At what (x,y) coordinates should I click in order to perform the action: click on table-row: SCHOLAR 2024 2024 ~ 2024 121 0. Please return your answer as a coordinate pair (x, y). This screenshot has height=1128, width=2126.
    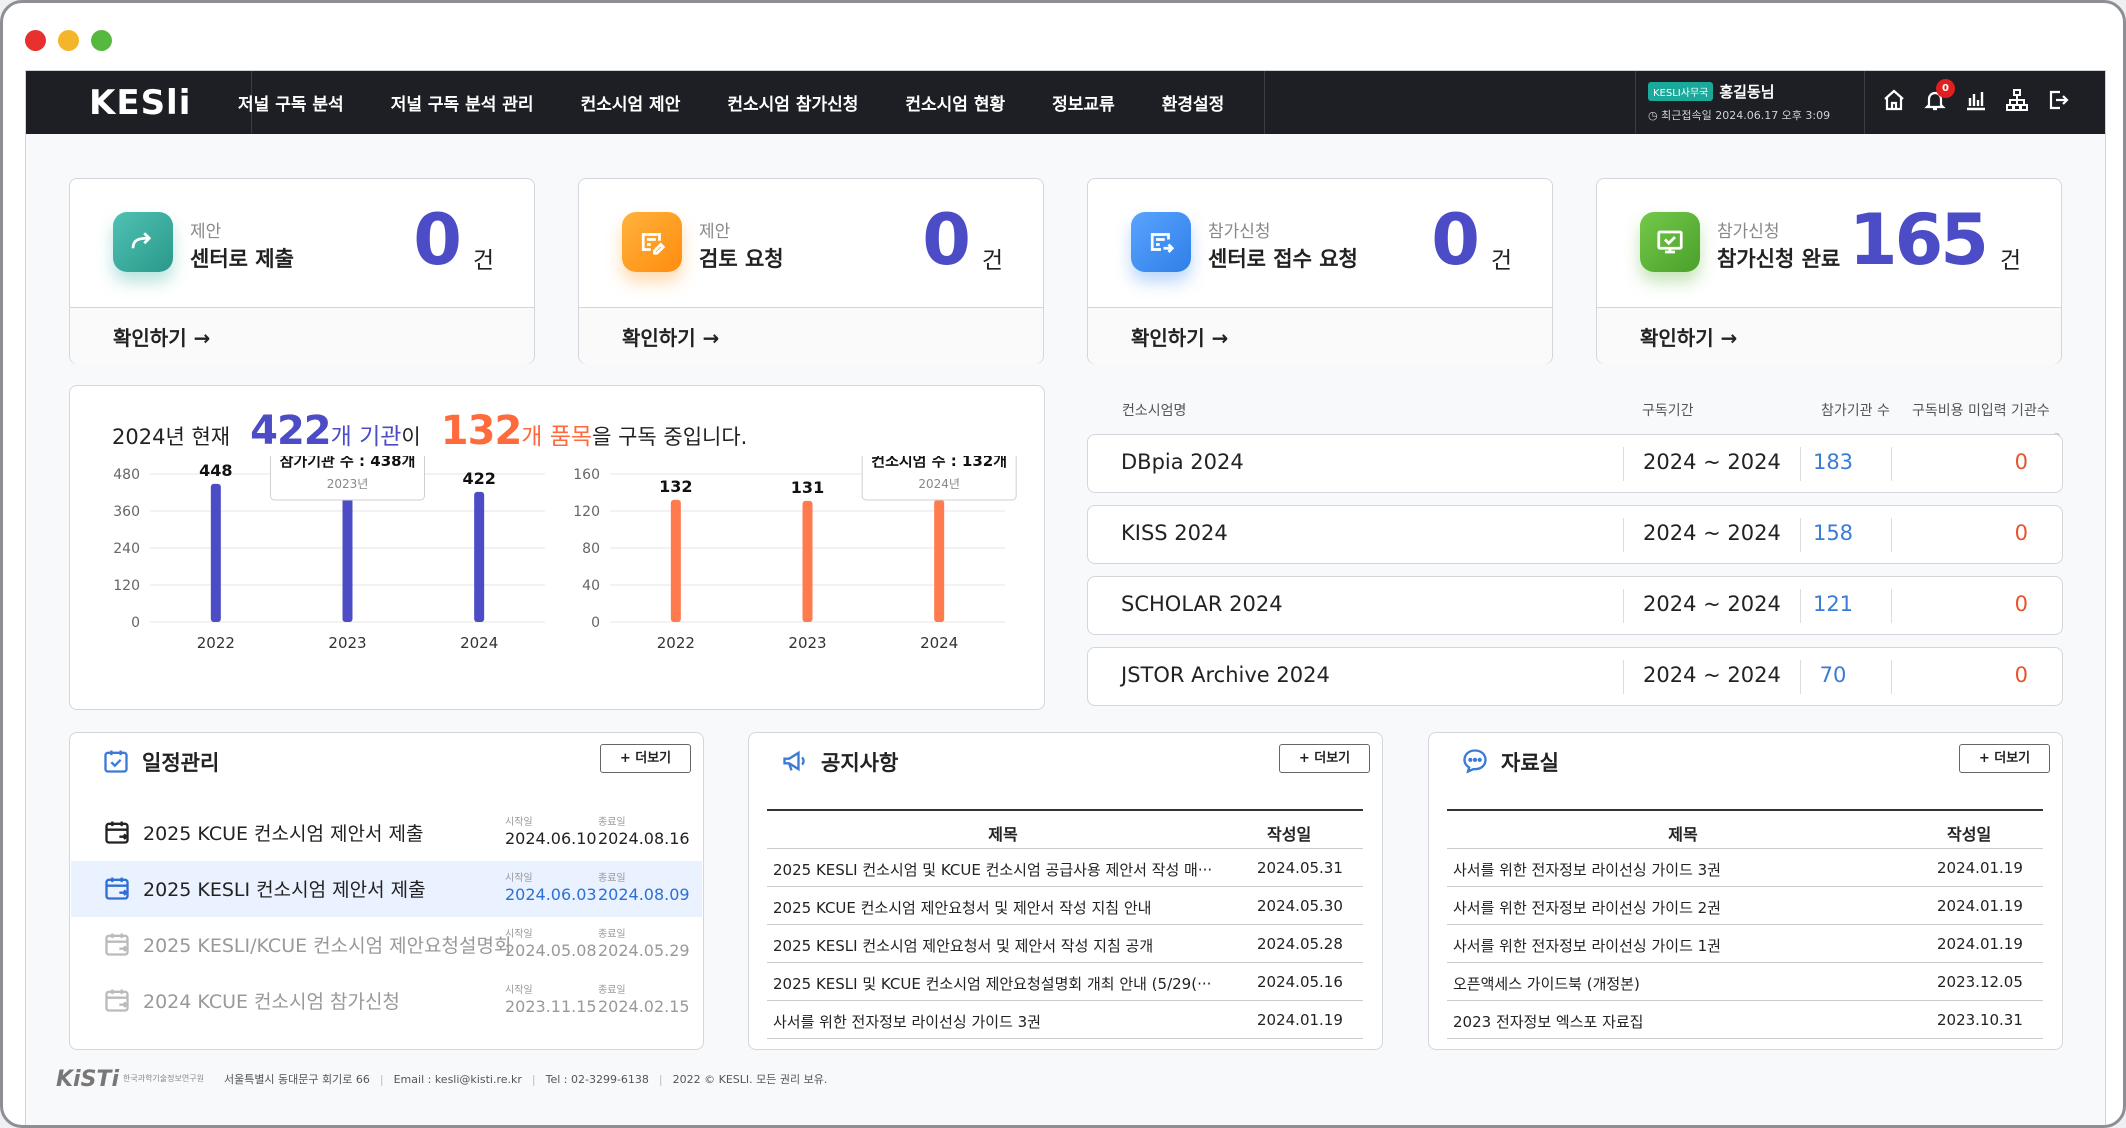
    Looking at the image, I should click on (1575, 605).